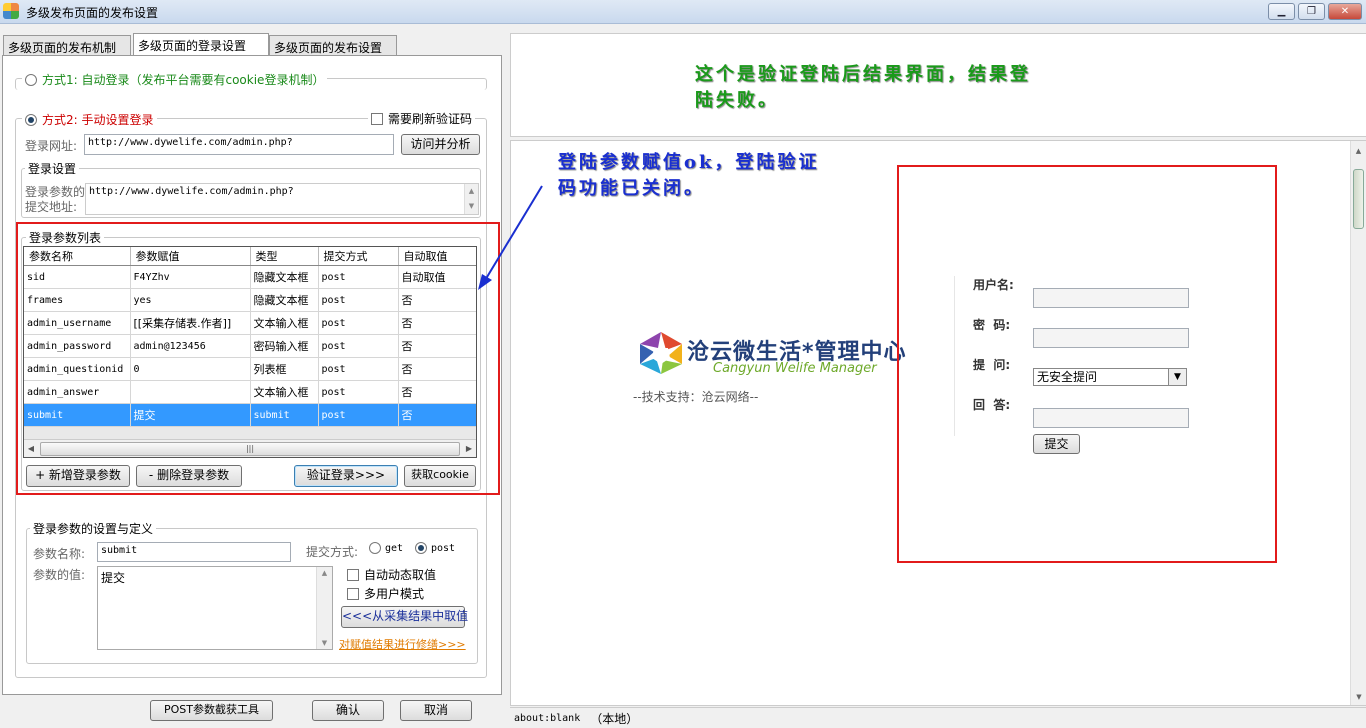 The image size is (1366, 728). What do you see at coordinates (92, 13) in the screenshot?
I see `window-title: 多级发布页面的发布设置` at bounding box center [92, 13].